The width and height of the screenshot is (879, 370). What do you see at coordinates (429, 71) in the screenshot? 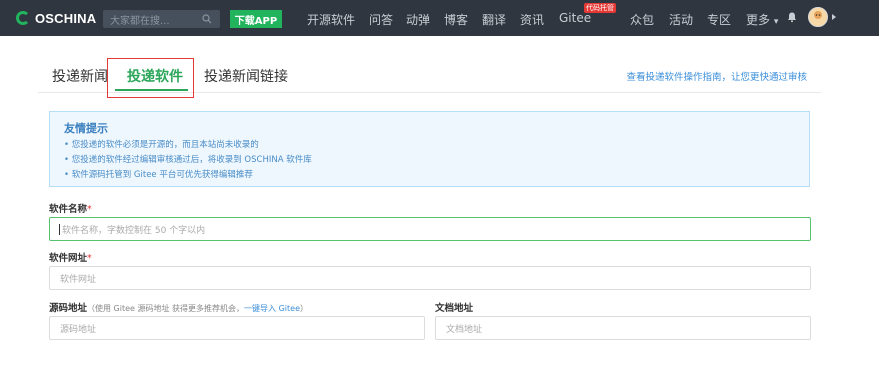
I see `tab-bar: 投递新闻 投递软件 投递新闻链接 查看投递软件操作指南，让您更快通过审核` at bounding box center [429, 71].